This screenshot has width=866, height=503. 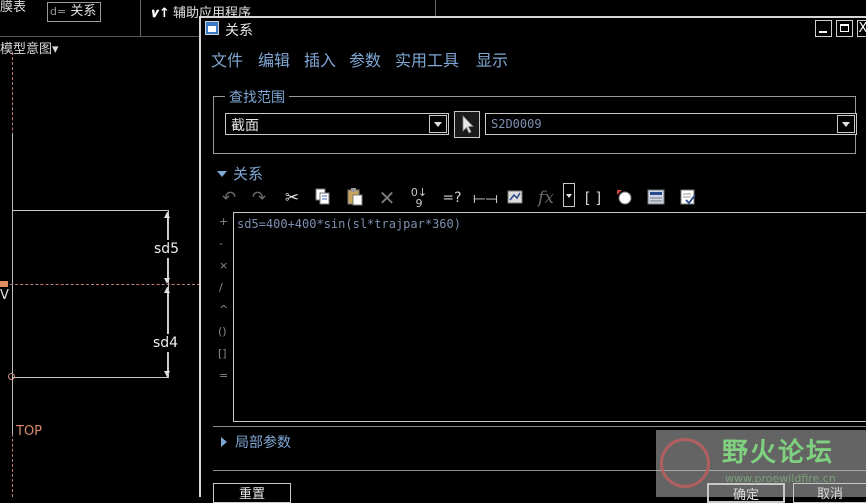 I want to click on lookup-type-value: 截面, so click(x=245, y=126).